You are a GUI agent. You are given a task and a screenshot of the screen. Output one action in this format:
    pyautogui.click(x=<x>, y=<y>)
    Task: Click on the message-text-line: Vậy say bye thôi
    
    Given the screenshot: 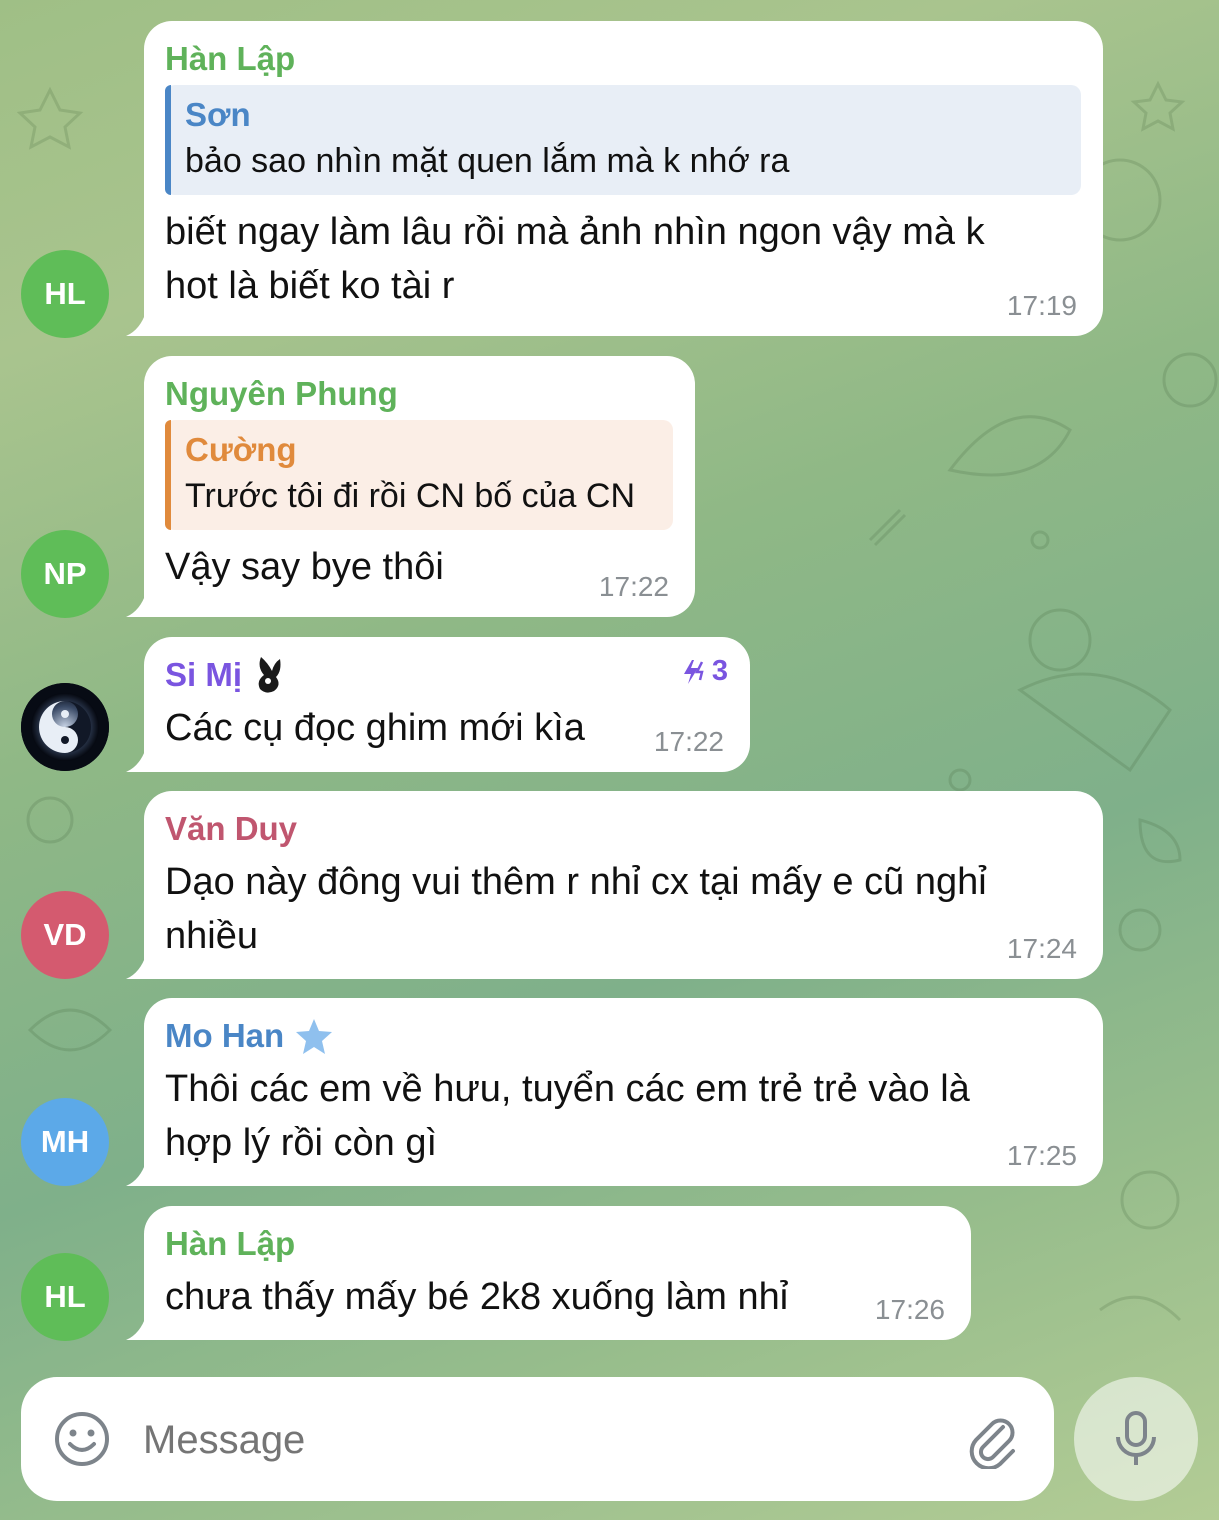 What is the action you would take?
    pyautogui.click(x=304, y=567)
    